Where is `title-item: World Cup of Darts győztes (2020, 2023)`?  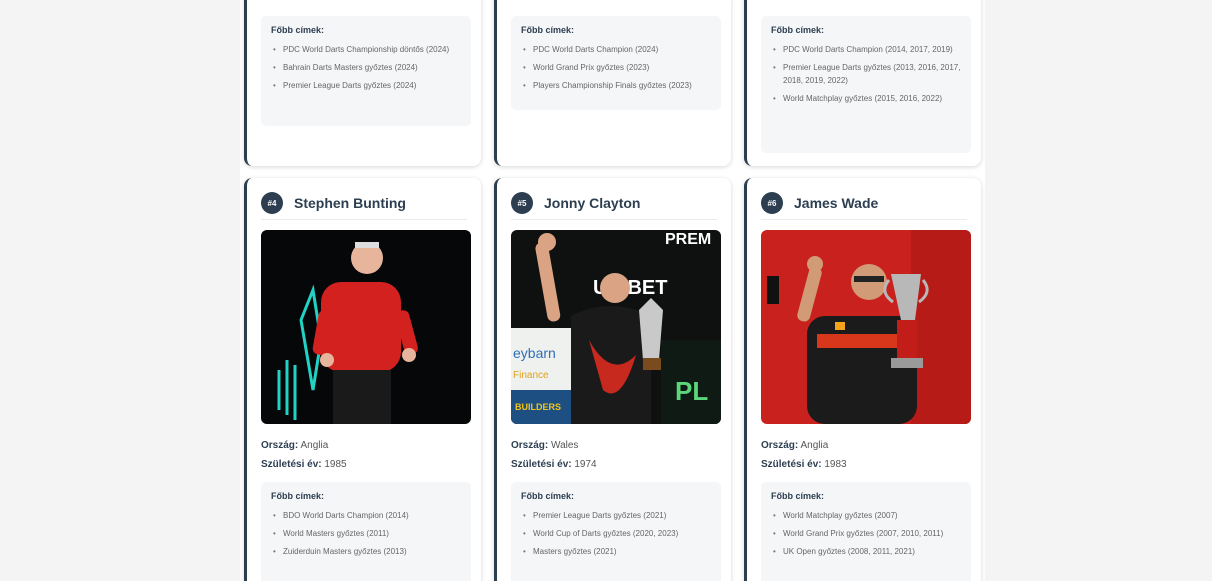 title-item: World Cup of Darts győztes (2020, 2023) is located at coordinates (616, 533).